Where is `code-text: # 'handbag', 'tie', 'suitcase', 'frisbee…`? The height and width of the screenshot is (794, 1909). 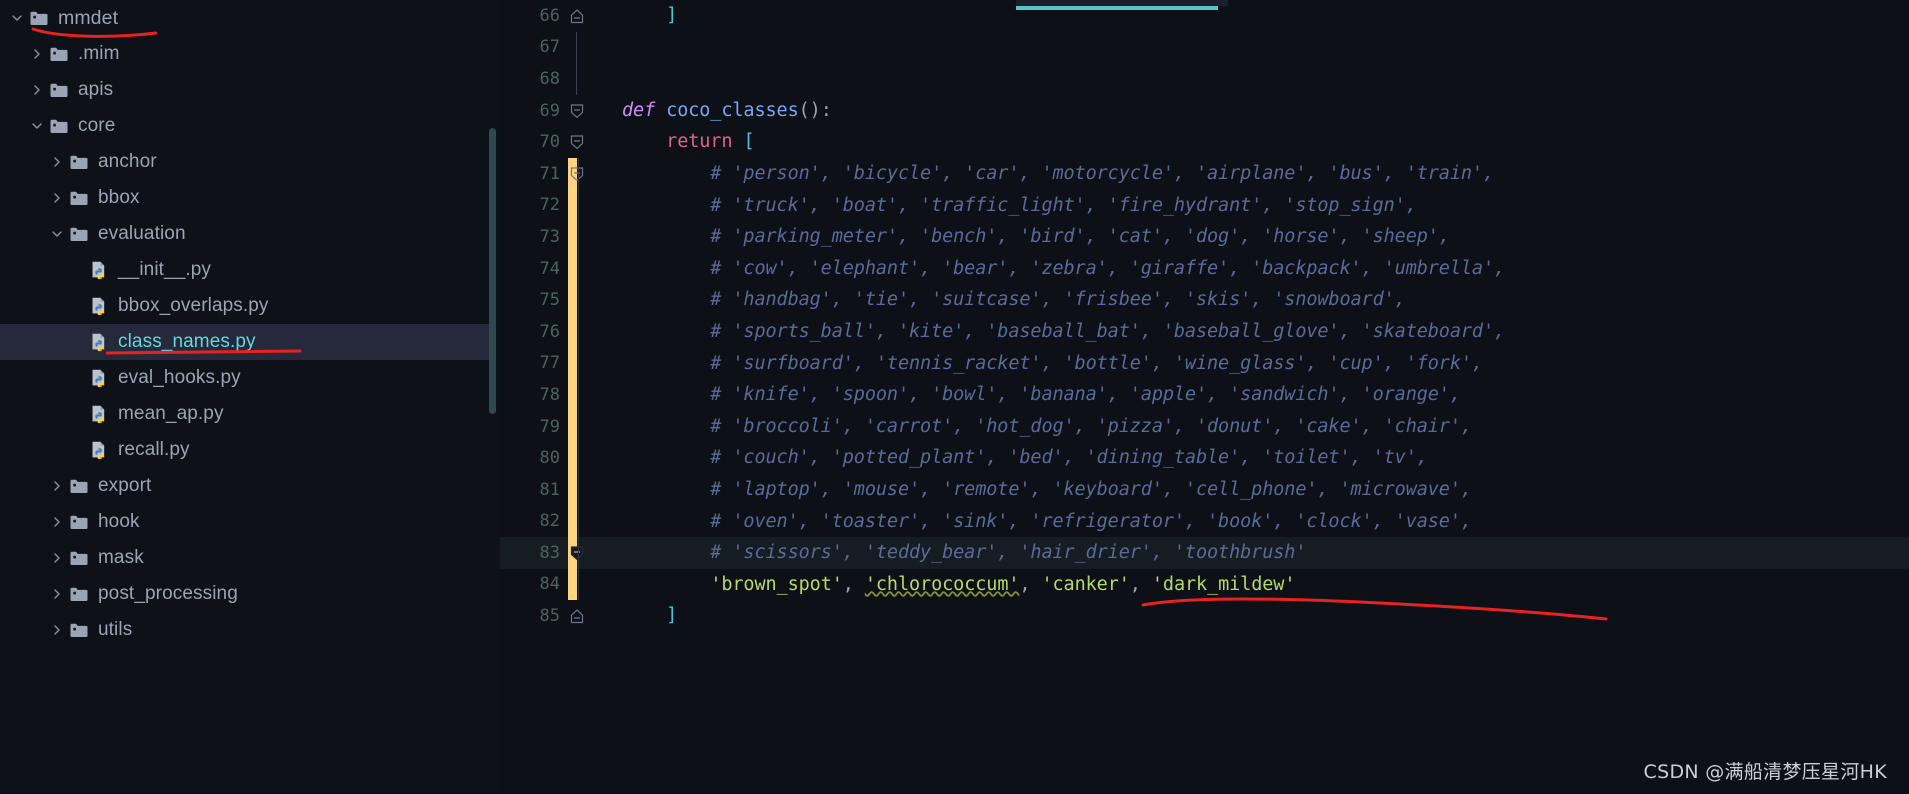 code-text: # 'handbag', 'tie', 'suitcase', 'frisbee… is located at coordinates (1014, 300).